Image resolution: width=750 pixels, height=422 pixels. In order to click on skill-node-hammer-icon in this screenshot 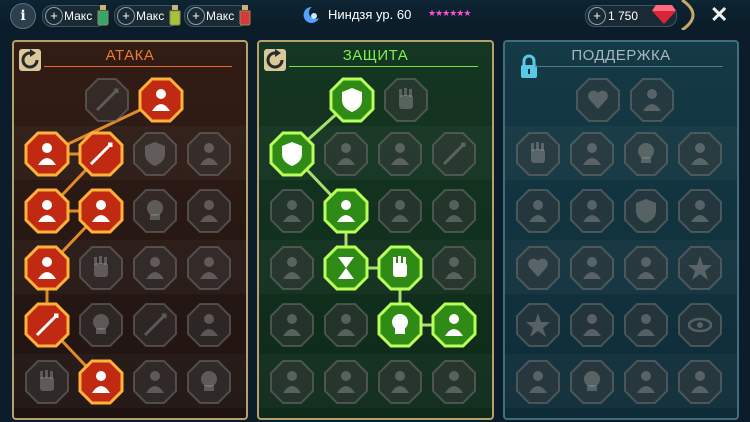, I will do `click(155, 268)`.